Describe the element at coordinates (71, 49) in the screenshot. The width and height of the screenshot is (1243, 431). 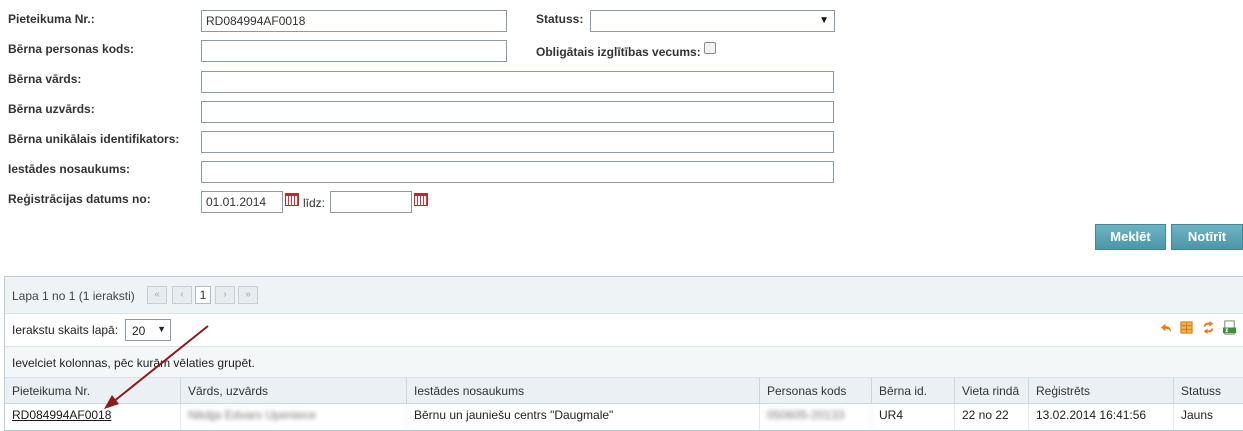
I see `personal-code-label: Bērna personas kods:` at that location.